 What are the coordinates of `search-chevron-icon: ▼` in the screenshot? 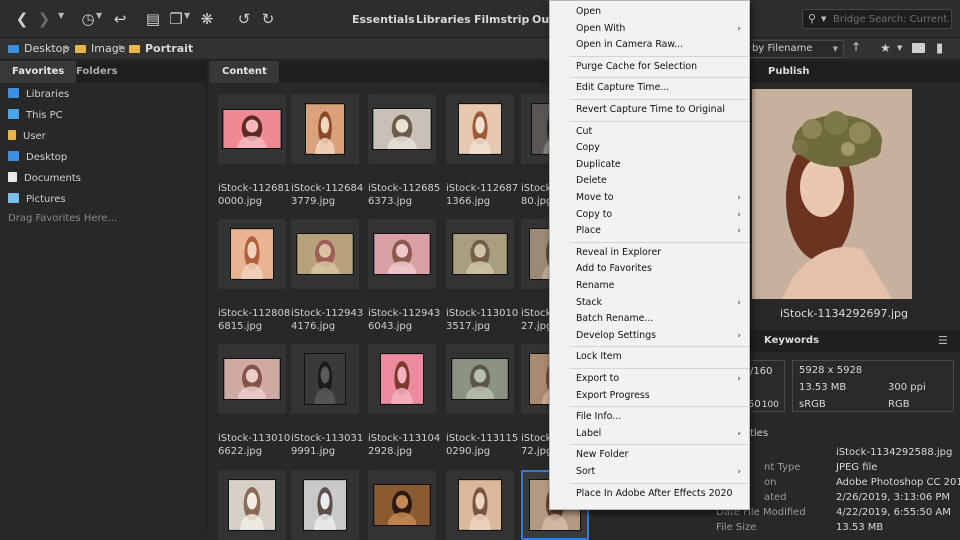 It's located at (823, 19).